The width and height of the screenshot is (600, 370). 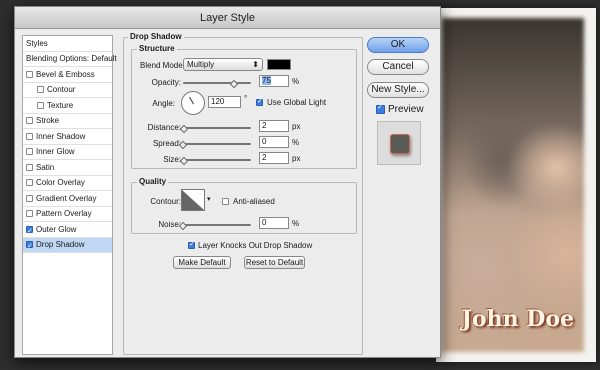 I want to click on sidebar-item-inner-shadow: Inner Shadow, so click(x=67, y=137).